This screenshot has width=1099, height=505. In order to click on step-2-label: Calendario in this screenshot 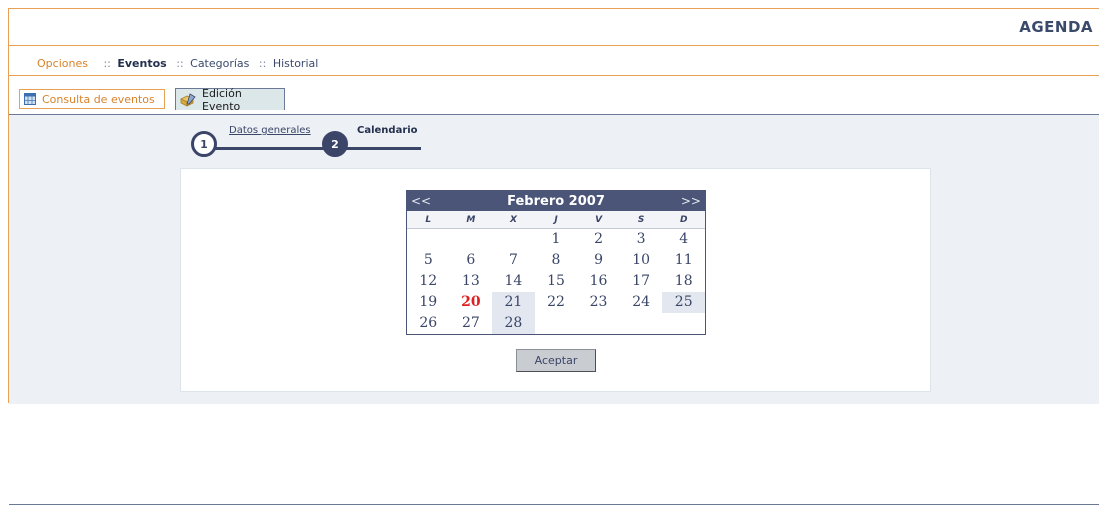, I will do `click(387, 130)`.